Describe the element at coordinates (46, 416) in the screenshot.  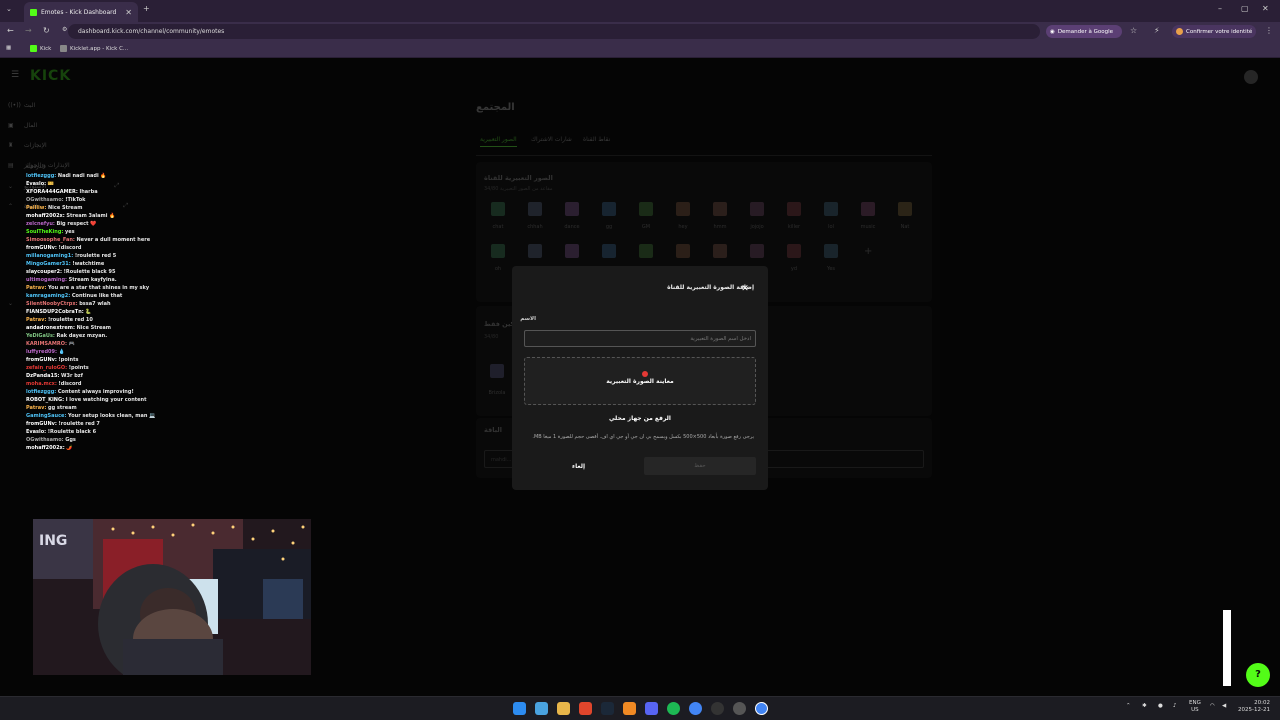
I see `chat-username: GamingSauce:` at that location.